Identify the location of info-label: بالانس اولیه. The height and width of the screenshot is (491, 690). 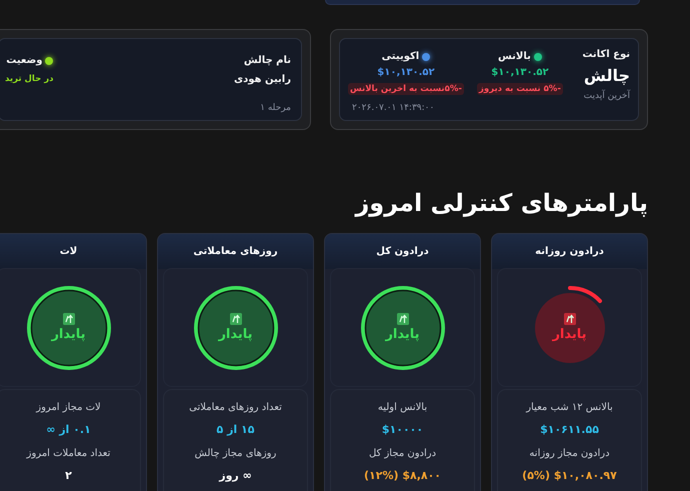
(403, 408).